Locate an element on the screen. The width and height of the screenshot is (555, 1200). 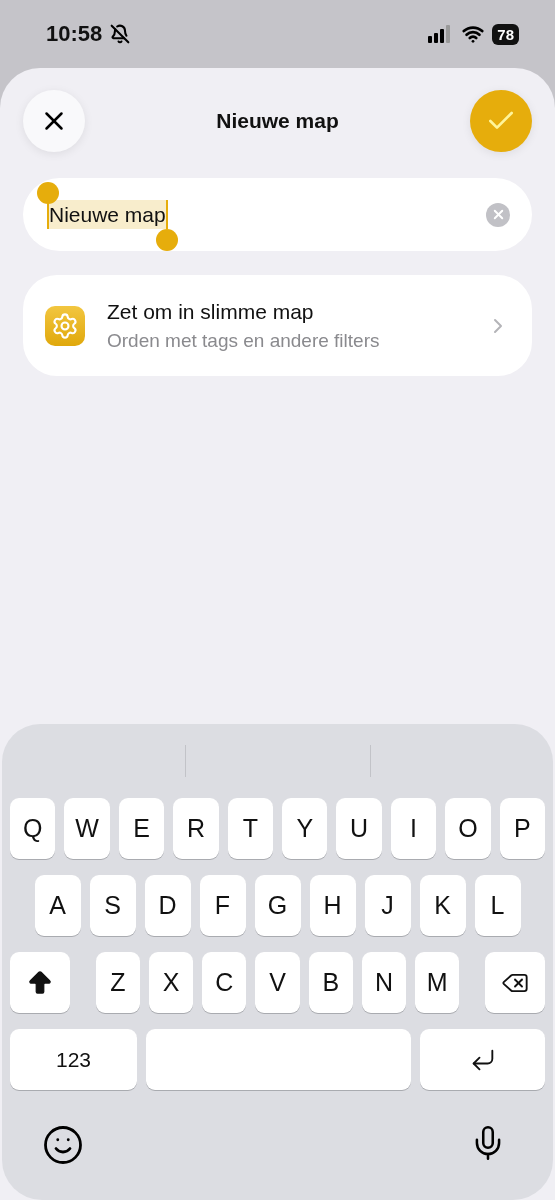
return-key is located at coordinates (482, 1059).